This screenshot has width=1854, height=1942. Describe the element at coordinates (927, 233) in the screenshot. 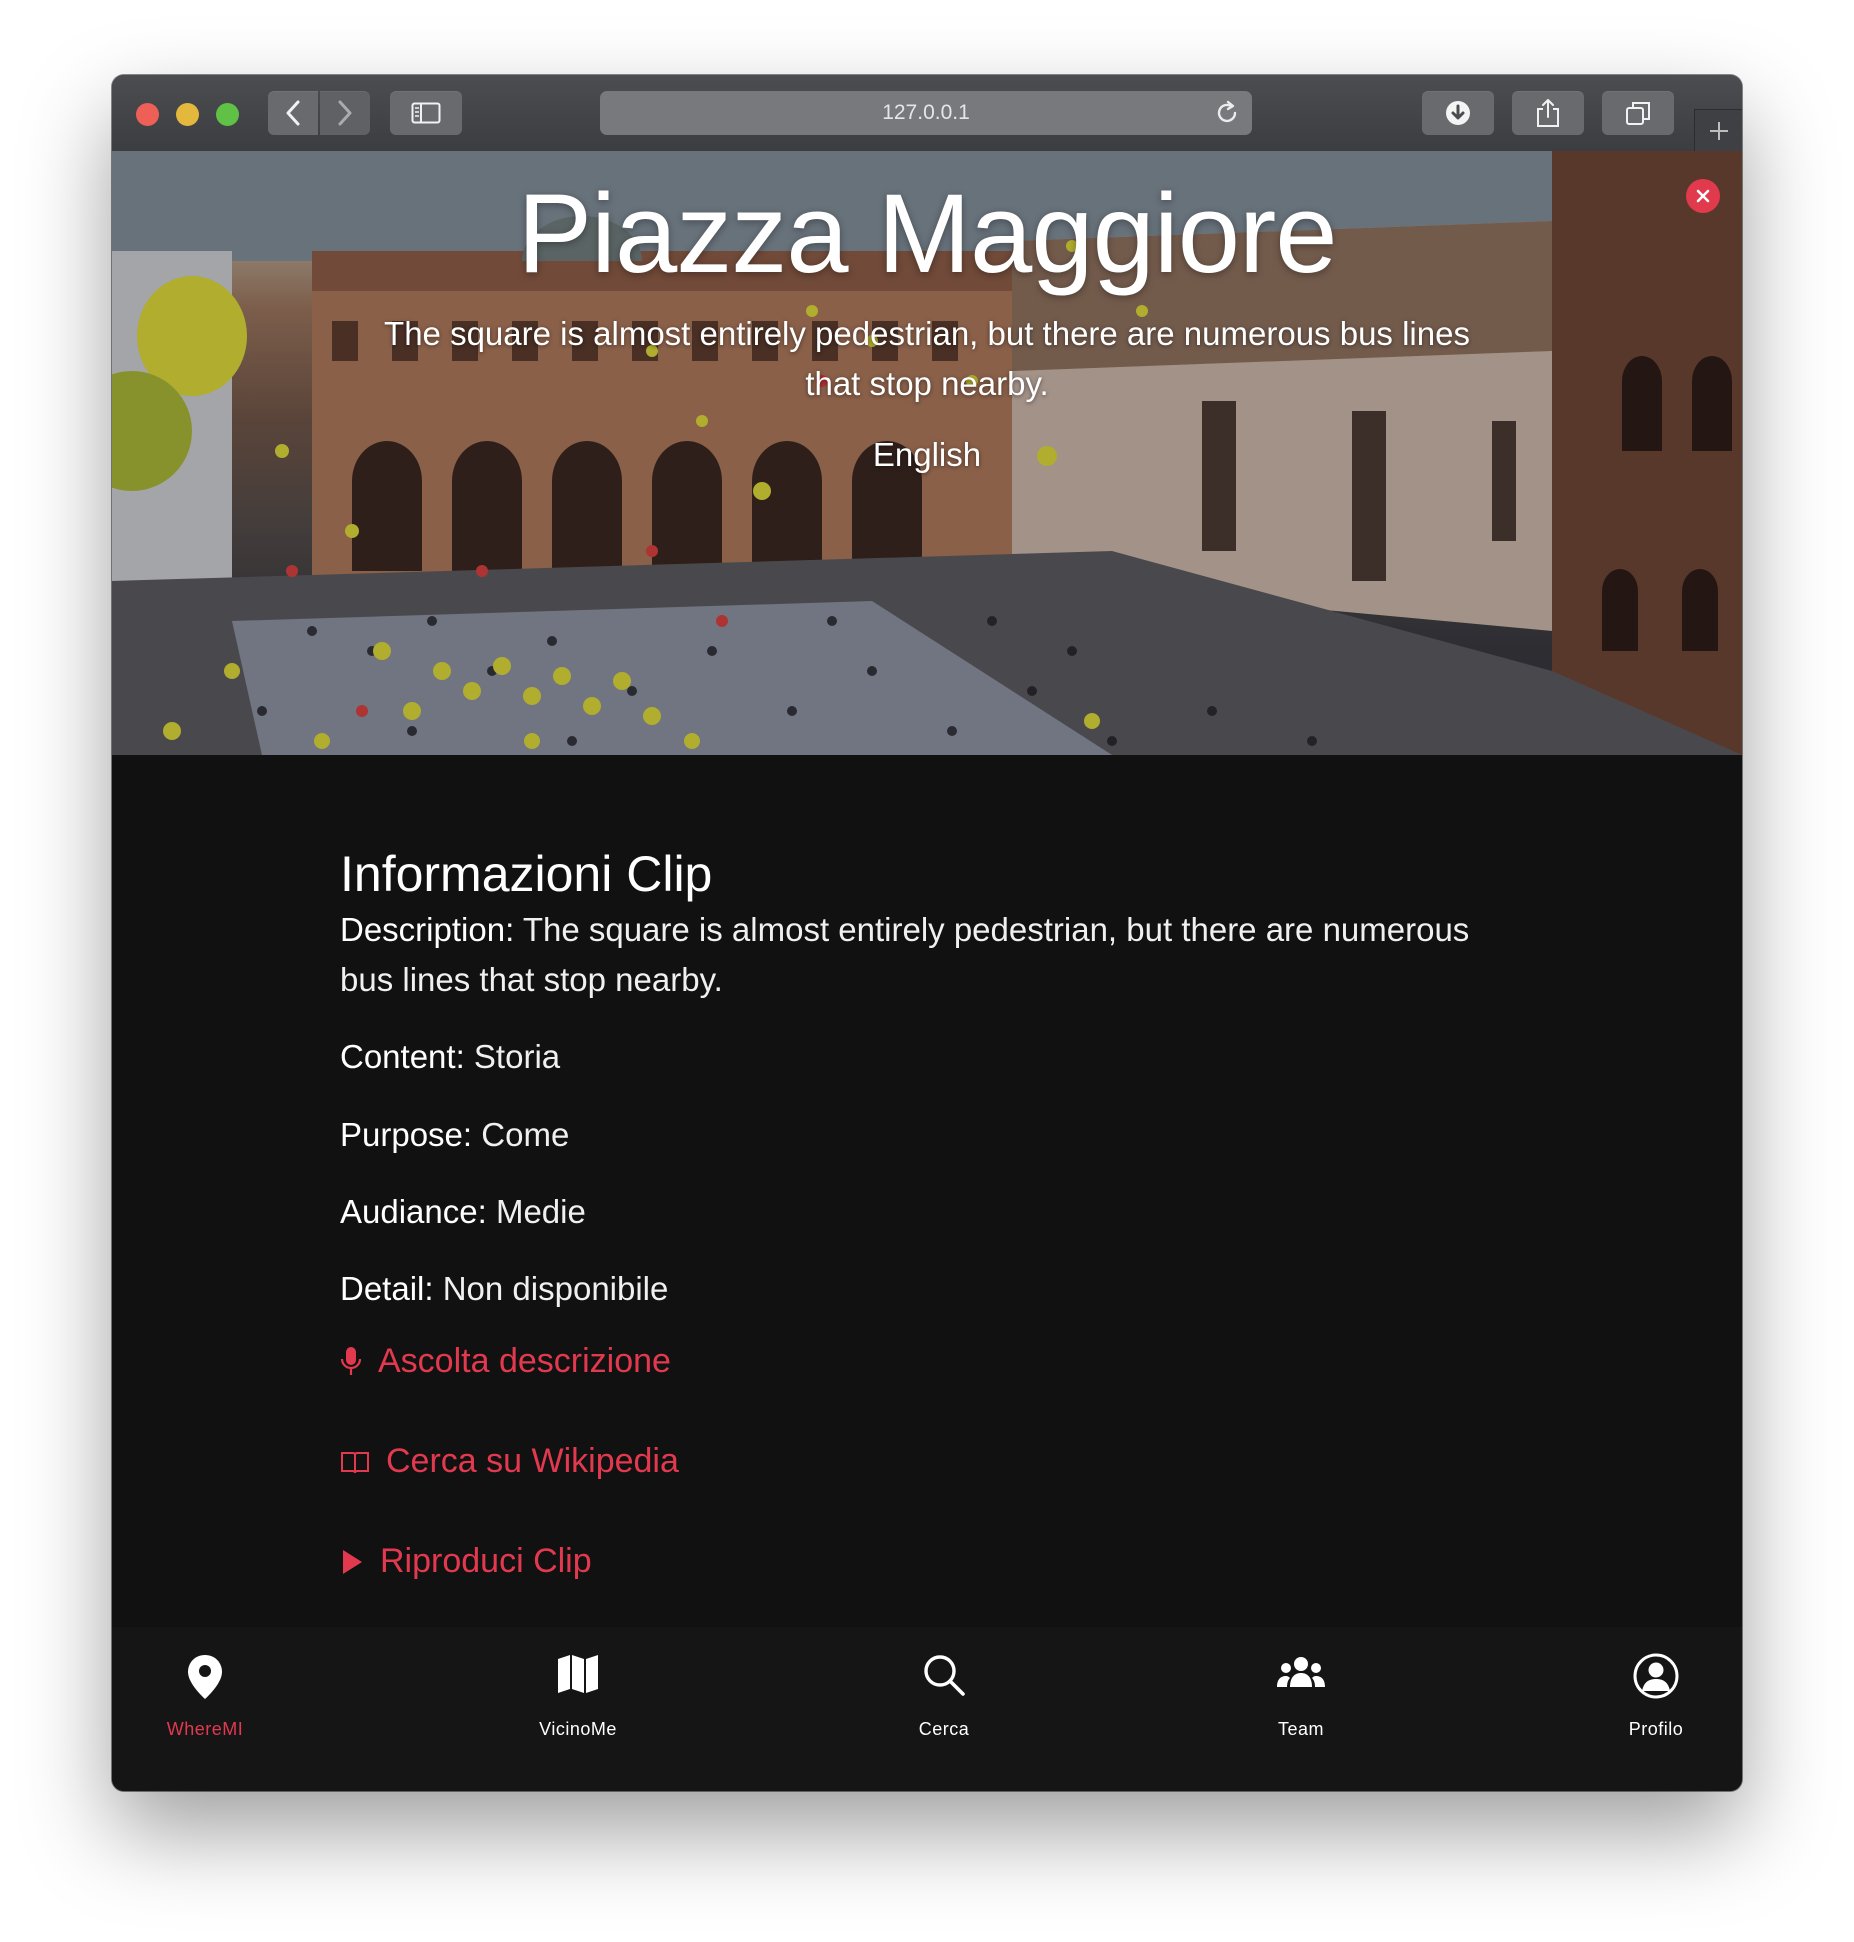

I see `place-title: Piazza Maggiore` at that location.